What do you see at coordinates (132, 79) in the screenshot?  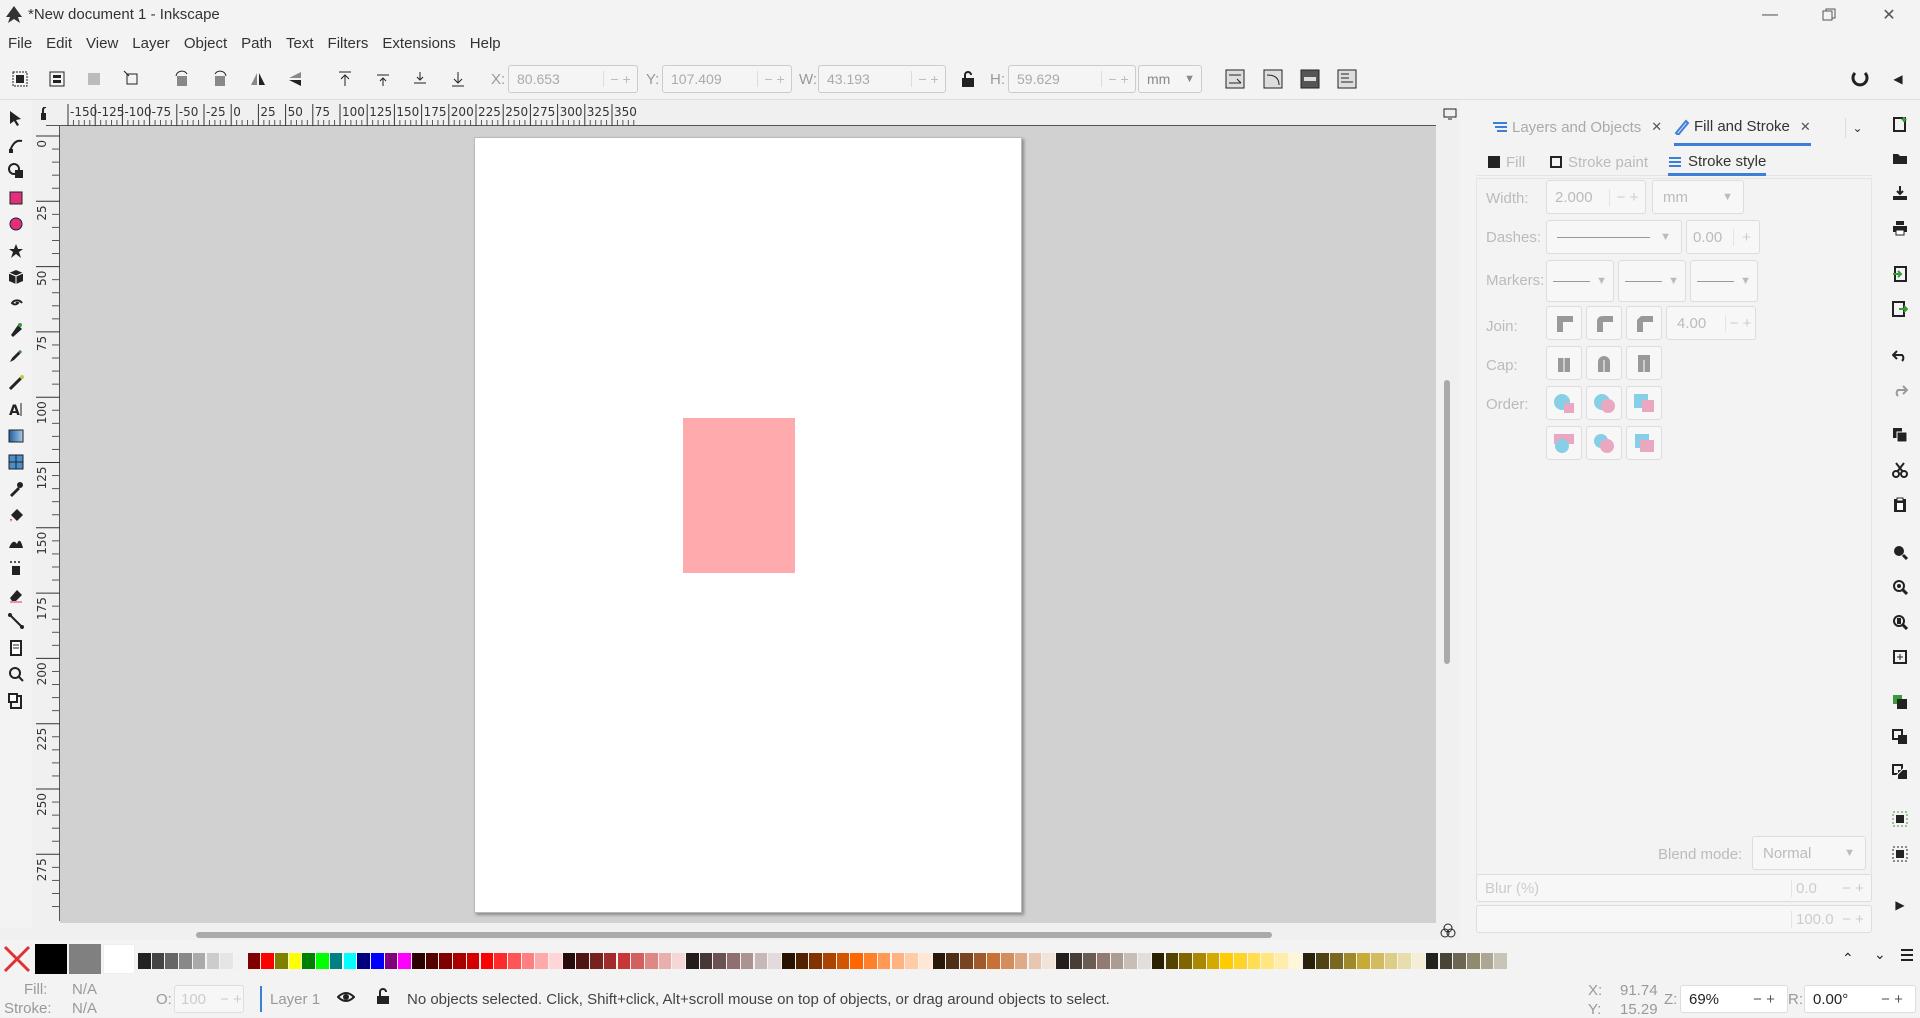 I see `touch-select-button` at bounding box center [132, 79].